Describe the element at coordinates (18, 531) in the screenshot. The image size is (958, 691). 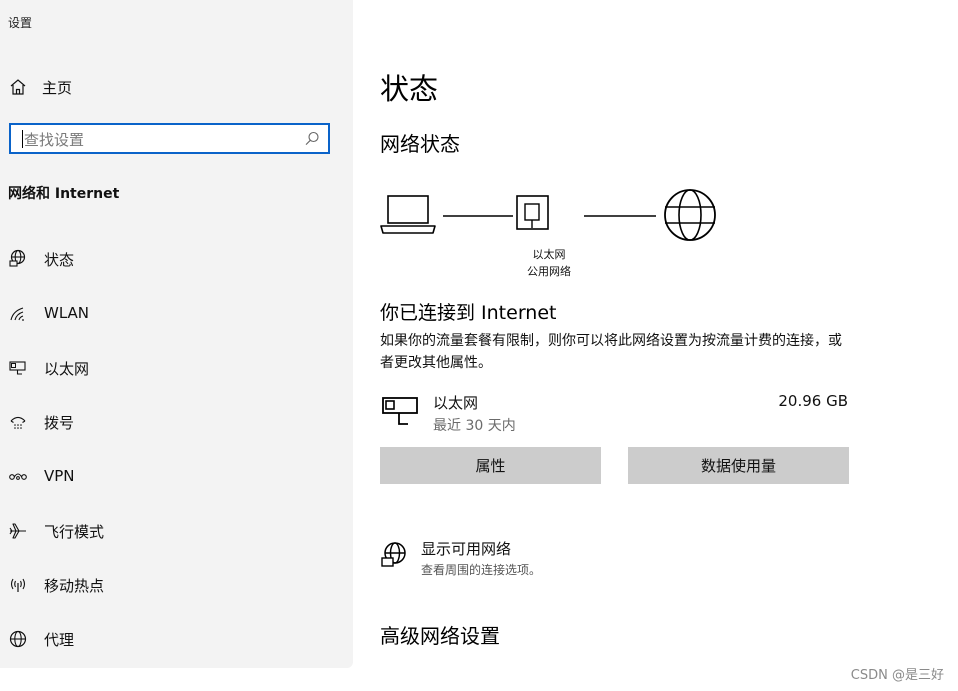
I see `airplane-icon` at that location.